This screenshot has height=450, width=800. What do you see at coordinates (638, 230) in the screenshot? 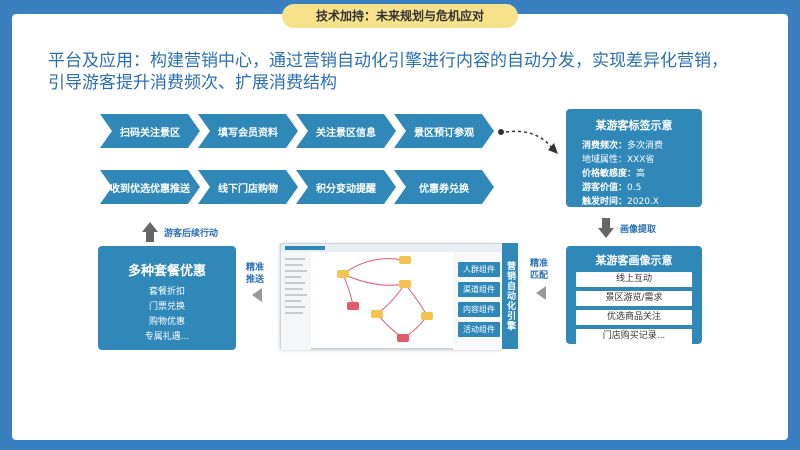
I see `portrait-extract-label: 画像提取` at bounding box center [638, 230].